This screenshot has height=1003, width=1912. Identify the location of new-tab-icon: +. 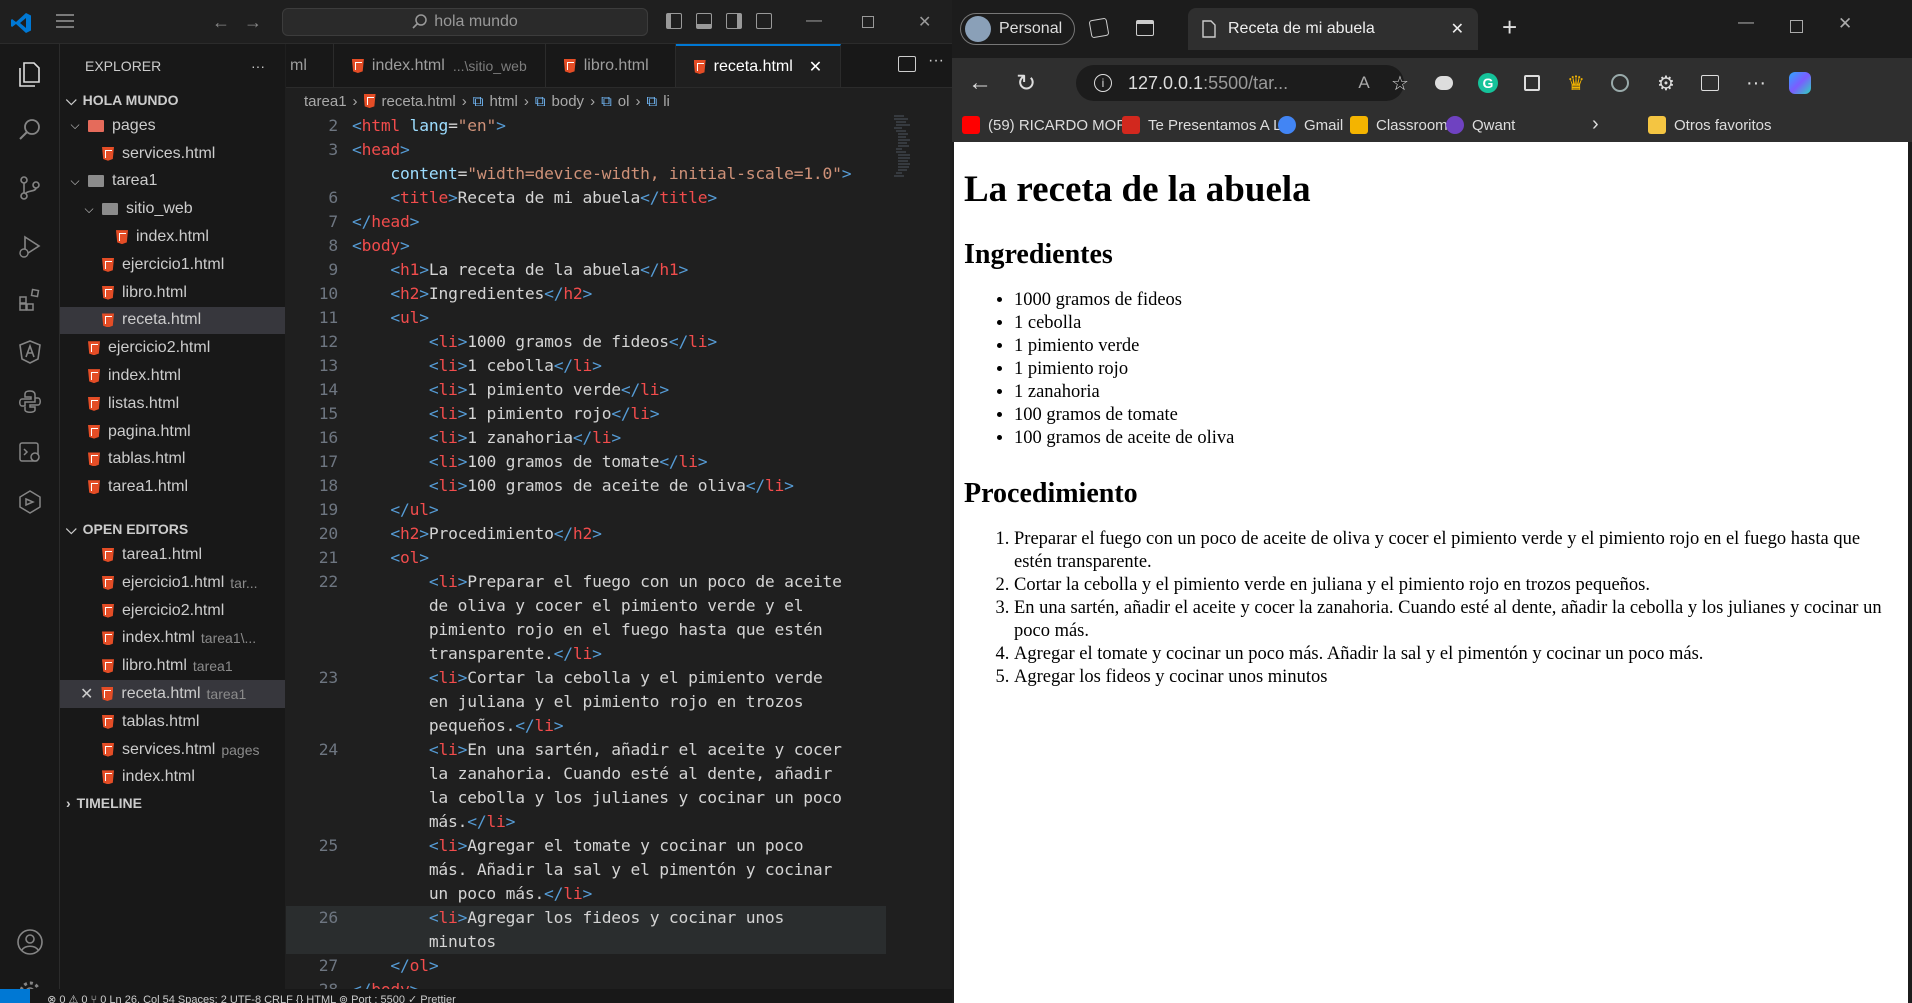
(1509, 27).